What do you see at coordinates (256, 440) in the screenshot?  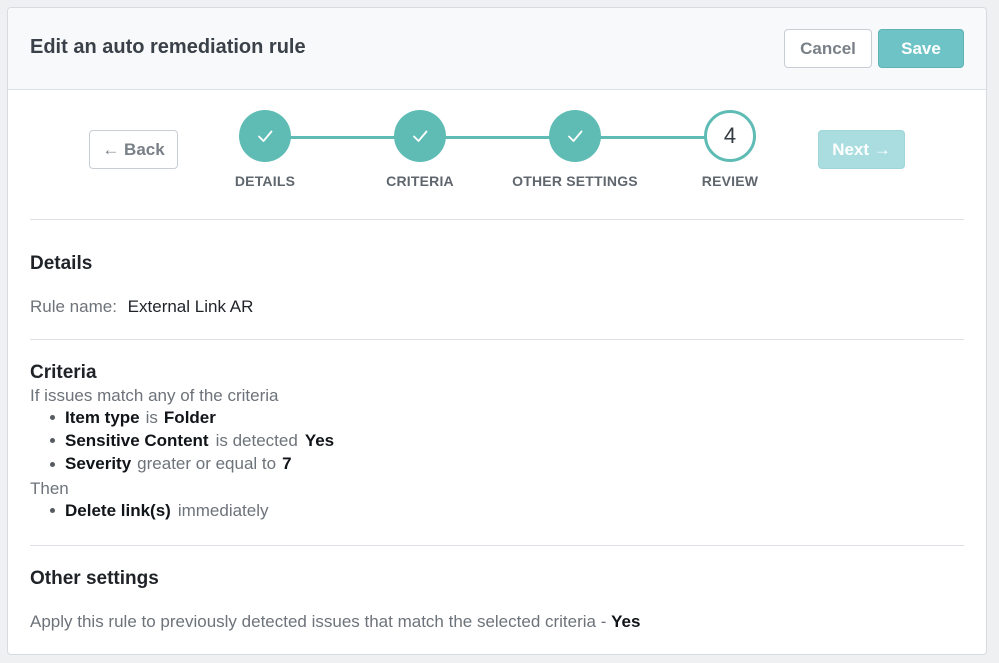 I see `criteria-operator: is detected` at bounding box center [256, 440].